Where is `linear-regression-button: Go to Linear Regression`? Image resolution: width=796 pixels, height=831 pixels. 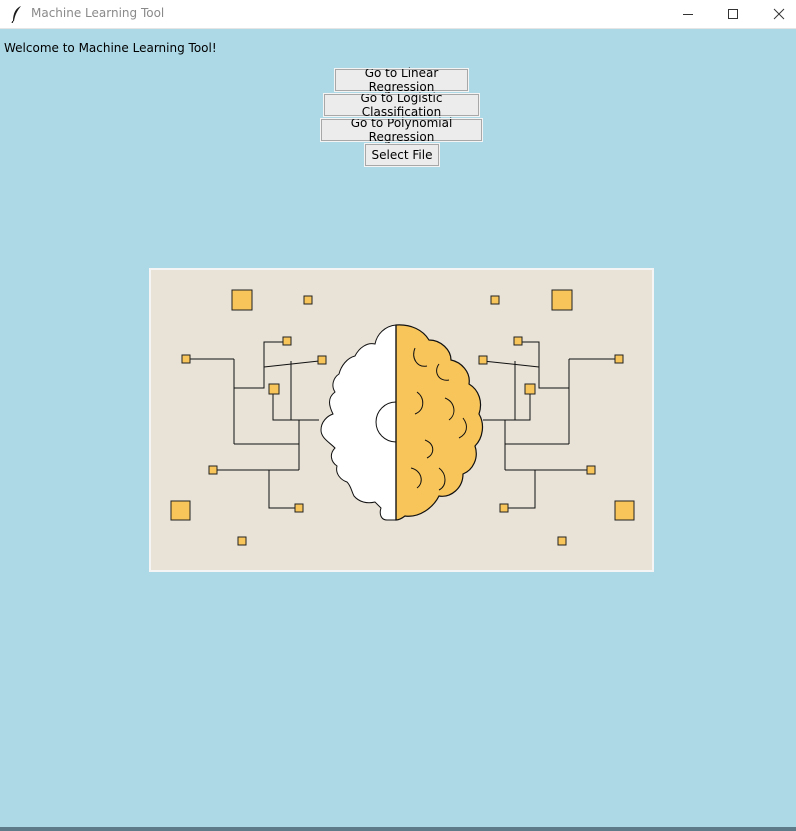
linear-regression-button: Go to Linear Regression is located at coordinates (401, 80).